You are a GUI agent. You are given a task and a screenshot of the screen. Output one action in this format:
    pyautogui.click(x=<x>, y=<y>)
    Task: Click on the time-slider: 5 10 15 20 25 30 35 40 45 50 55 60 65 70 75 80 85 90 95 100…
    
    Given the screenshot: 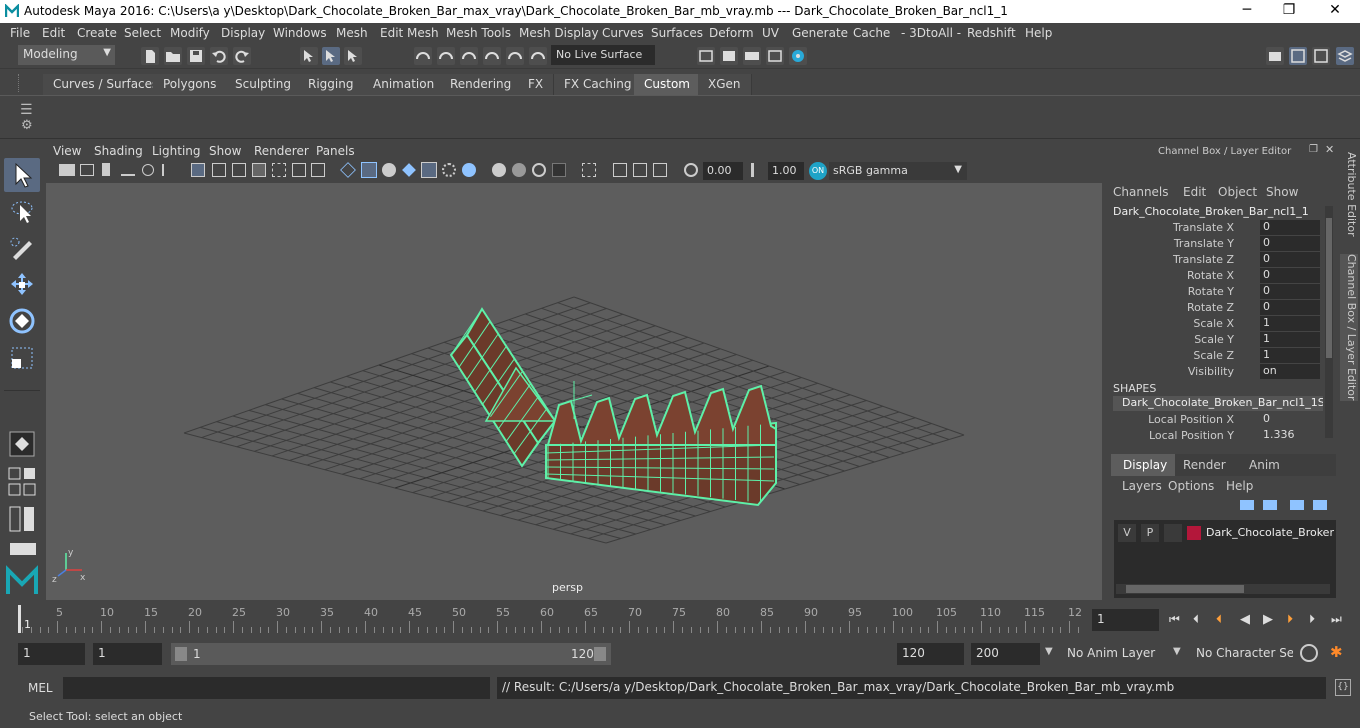 What is the action you would take?
    pyautogui.click(x=680, y=620)
    